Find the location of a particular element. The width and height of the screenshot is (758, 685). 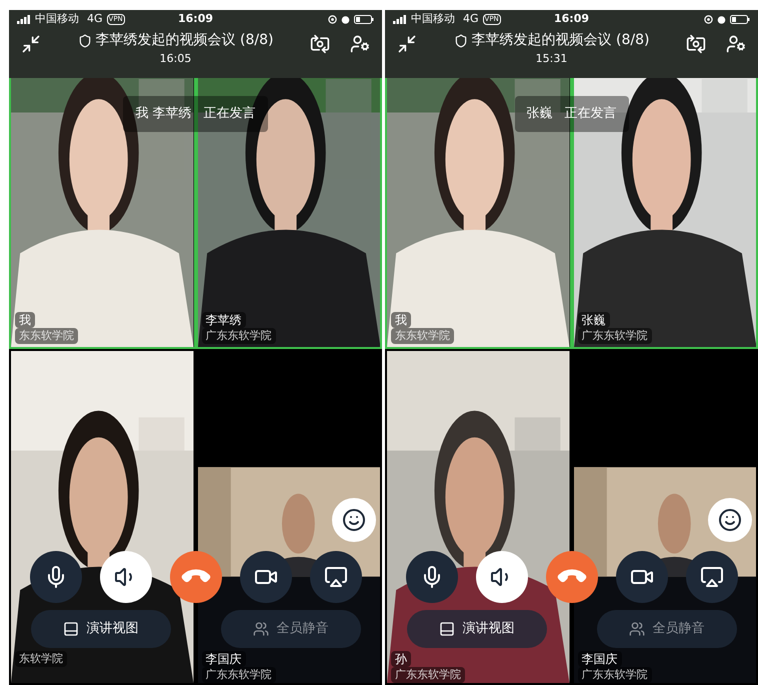

speaker-name: 我 李苹绣 is located at coordinates (163, 114).